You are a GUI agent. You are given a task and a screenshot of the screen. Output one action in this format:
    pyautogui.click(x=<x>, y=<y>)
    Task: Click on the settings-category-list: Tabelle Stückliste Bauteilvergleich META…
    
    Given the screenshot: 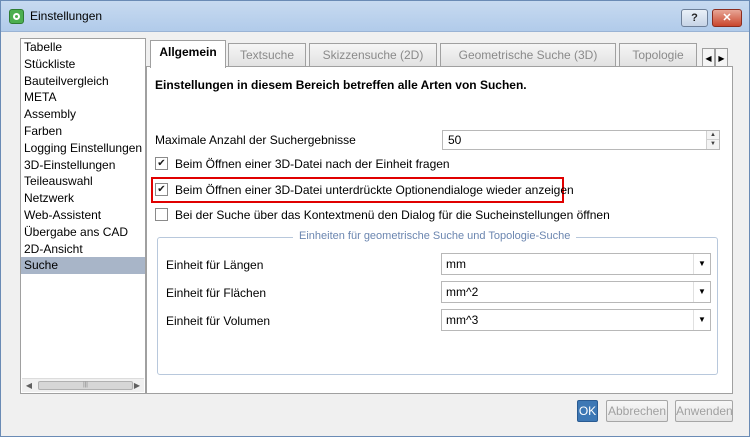 What is the action you would take?
    pyautogui.click(x=83, y=216)
    